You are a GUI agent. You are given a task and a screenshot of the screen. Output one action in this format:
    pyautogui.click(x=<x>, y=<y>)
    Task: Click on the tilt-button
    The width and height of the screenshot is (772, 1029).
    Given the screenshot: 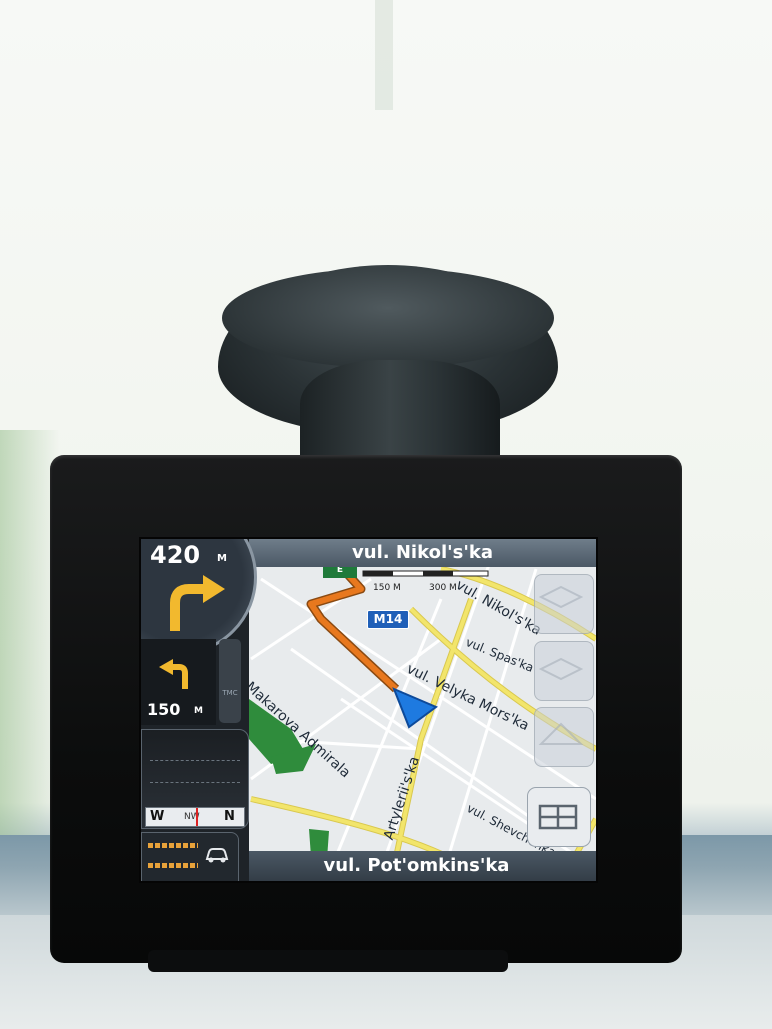 What is the action you would take?
    pyautogui.click(x=564, y=737)
    